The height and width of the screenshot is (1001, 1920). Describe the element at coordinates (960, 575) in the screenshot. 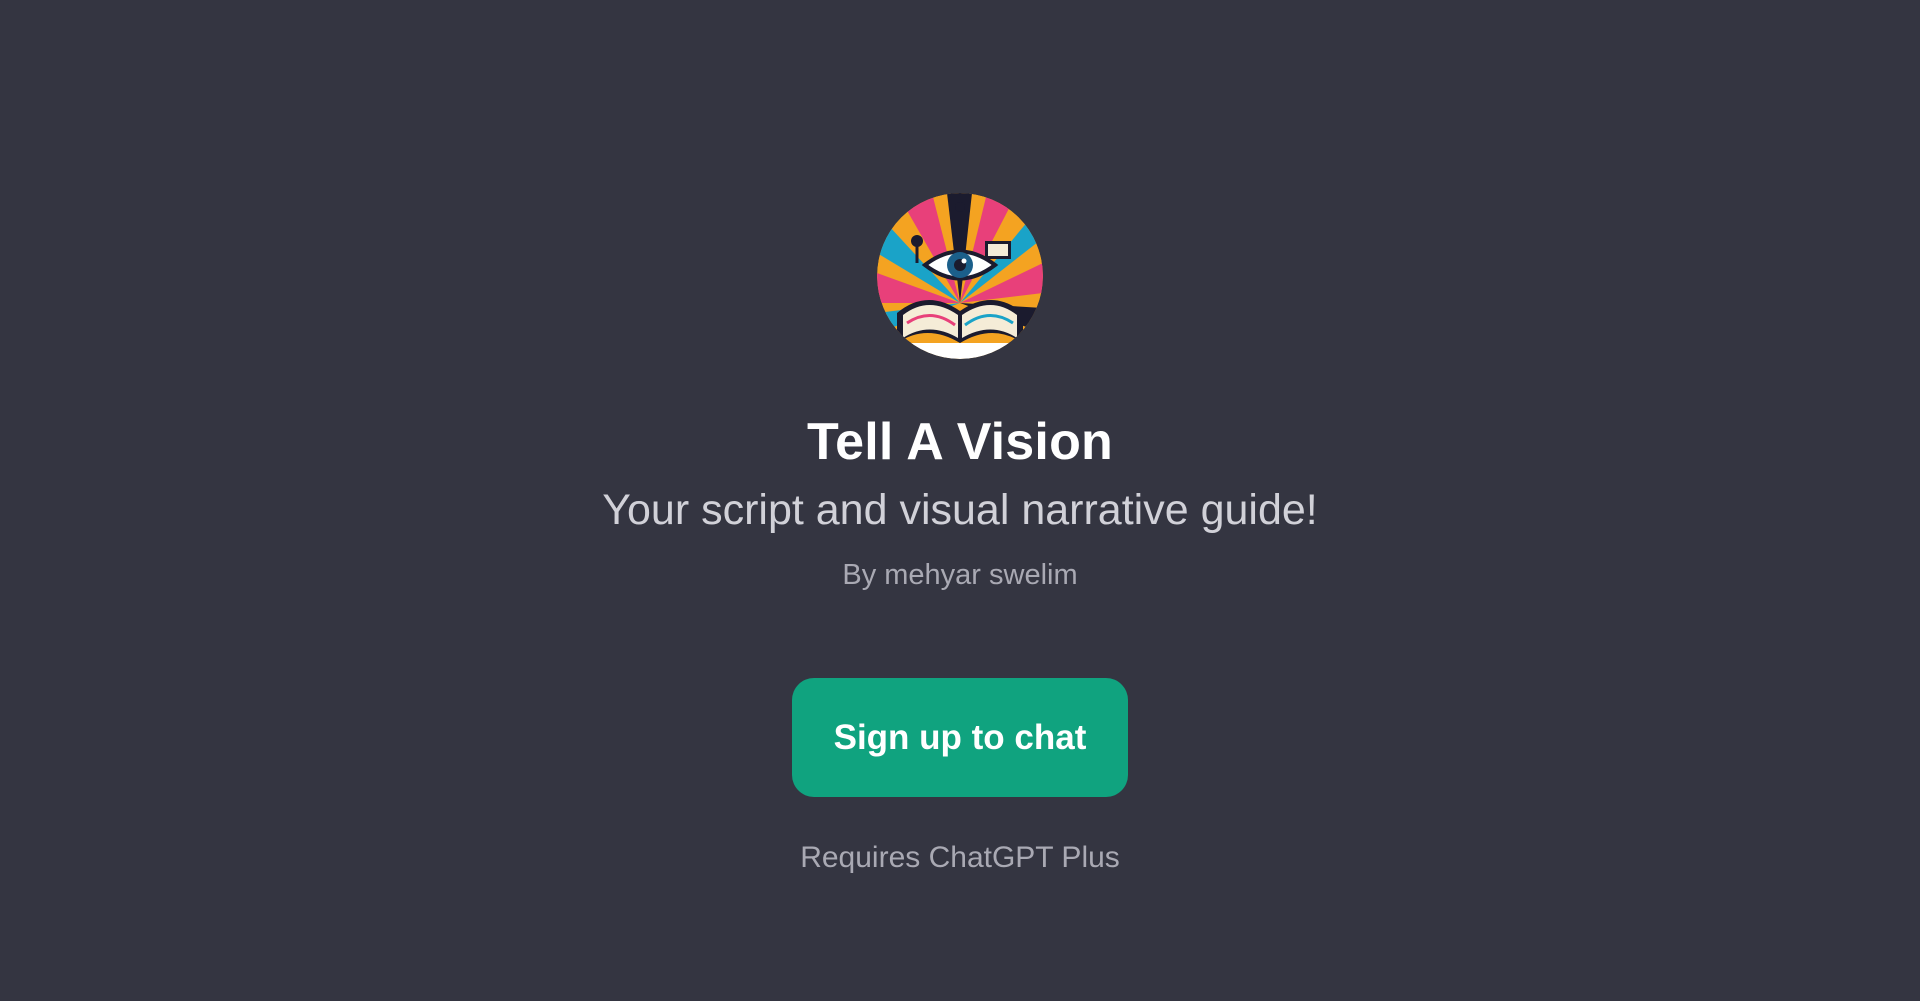

I see `gpt-author: By mehyar swelim` at that location.